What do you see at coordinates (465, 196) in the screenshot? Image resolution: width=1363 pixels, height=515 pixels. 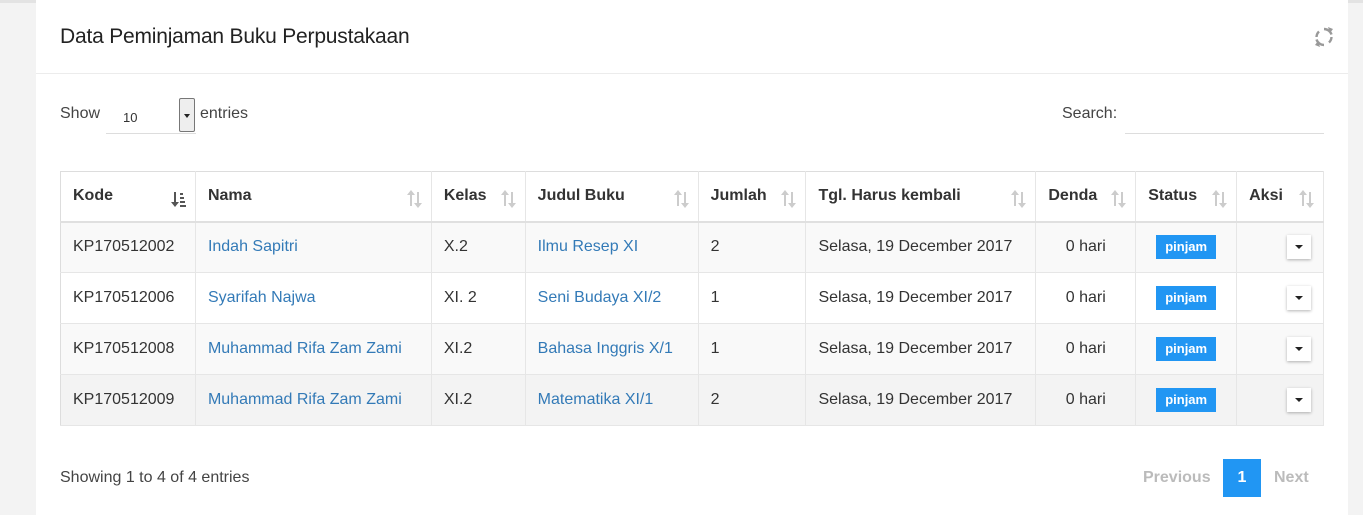 I see `column-header-label: Kelas` at bounding box center [465, 196].